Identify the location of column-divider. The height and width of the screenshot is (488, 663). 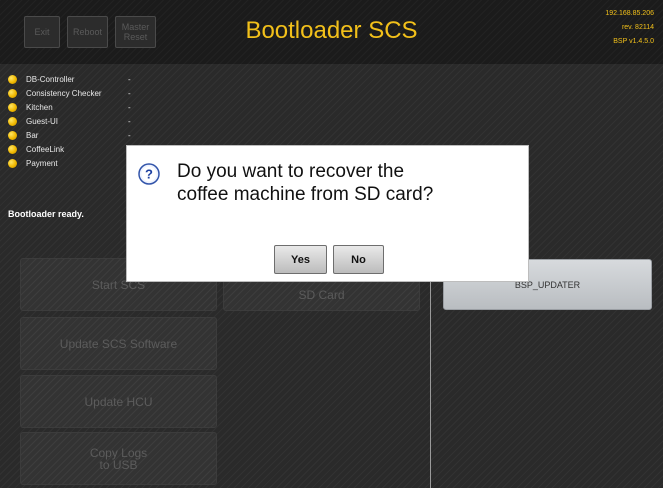
(430, 375).